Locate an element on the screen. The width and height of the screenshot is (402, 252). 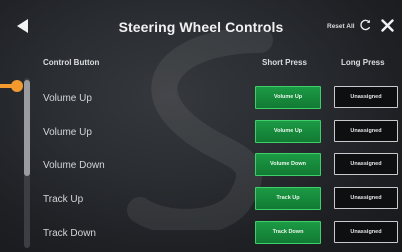
close-icon is located at coordinates (387, 25).